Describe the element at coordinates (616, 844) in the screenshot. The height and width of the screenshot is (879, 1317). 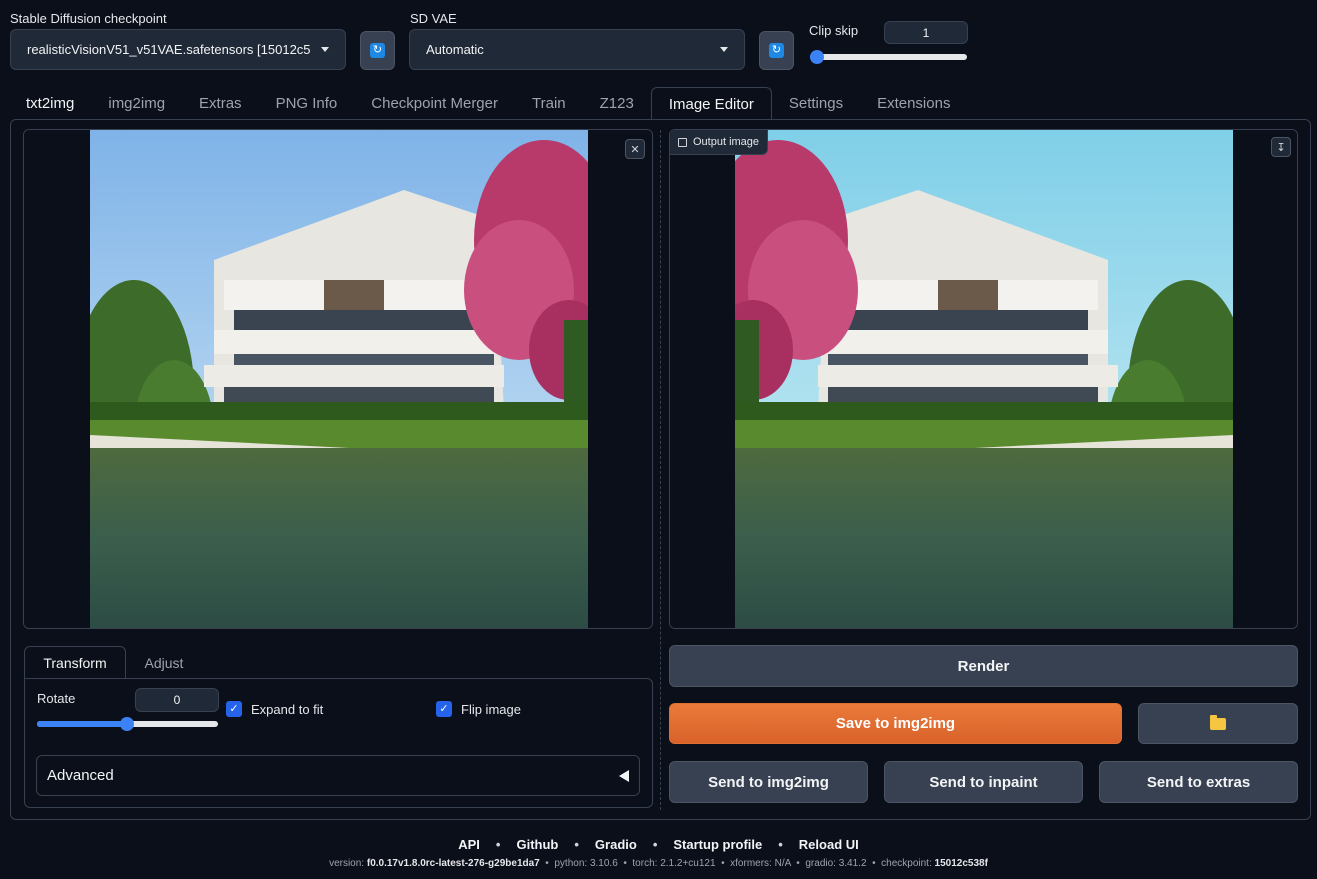
I see `footer-link-gradio: Gradio` at that location.